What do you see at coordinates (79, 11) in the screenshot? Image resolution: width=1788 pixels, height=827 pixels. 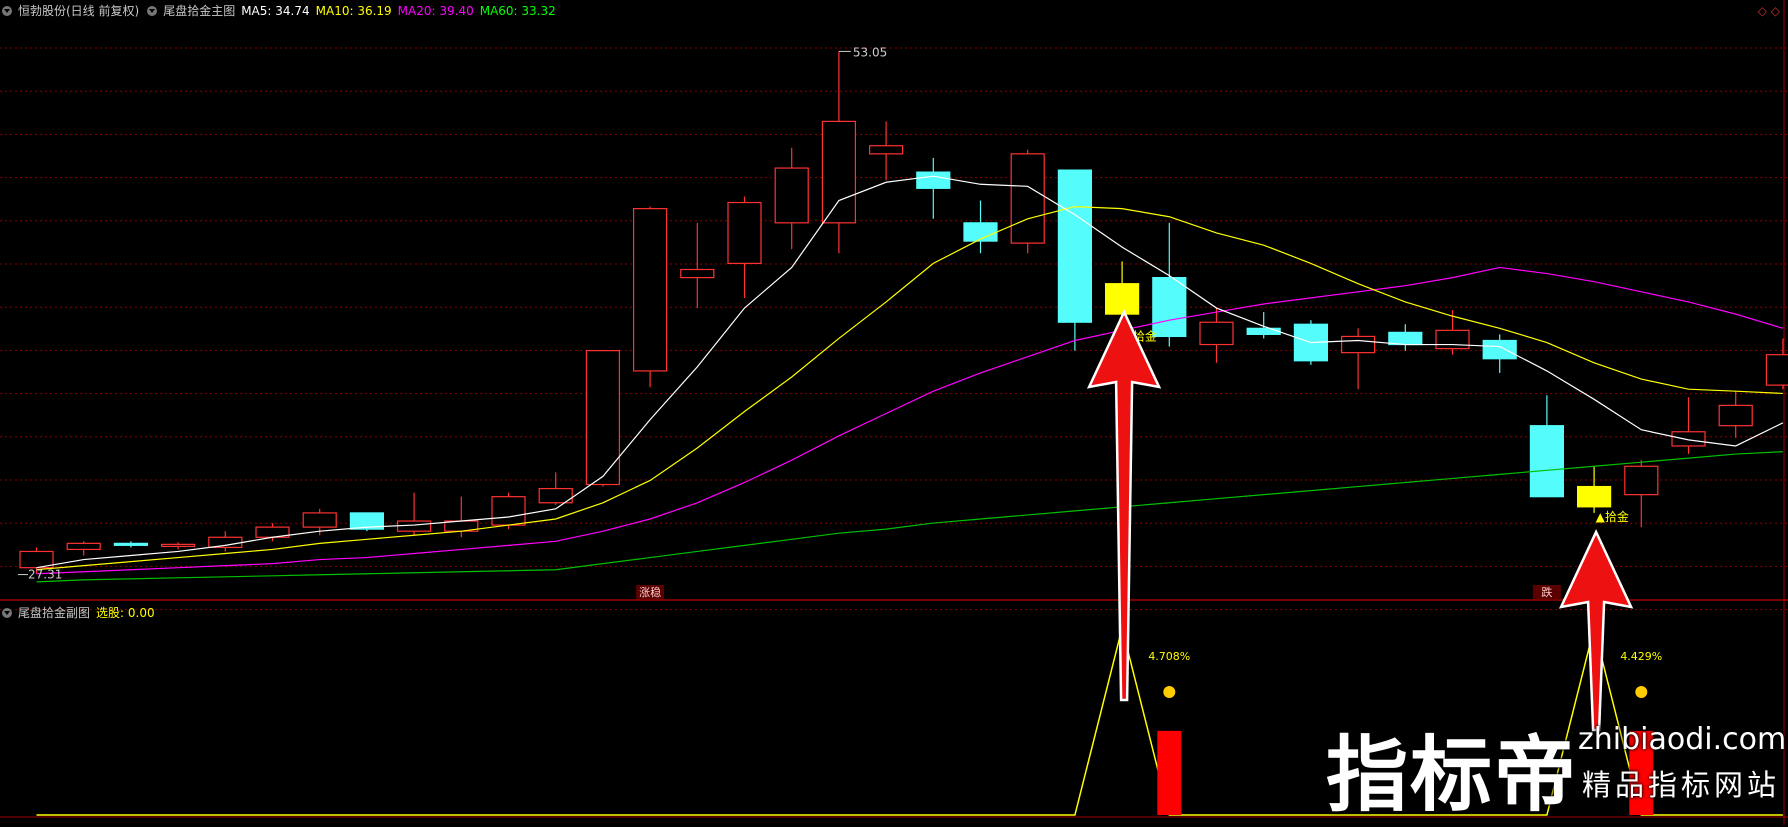 I see `stock-title: 恒勃股份(日线 前复权)` at bounding box center [79, 11].